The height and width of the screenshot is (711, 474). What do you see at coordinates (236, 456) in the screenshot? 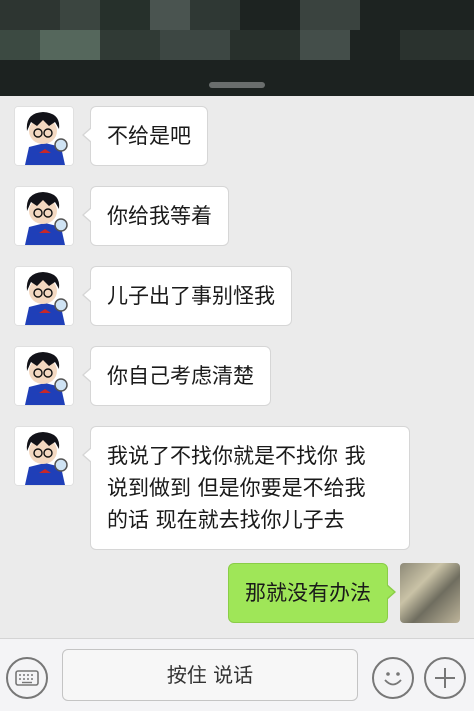
I see `message-line: 我说了不找你就是不找你 我` at bounding box center [236, 456].